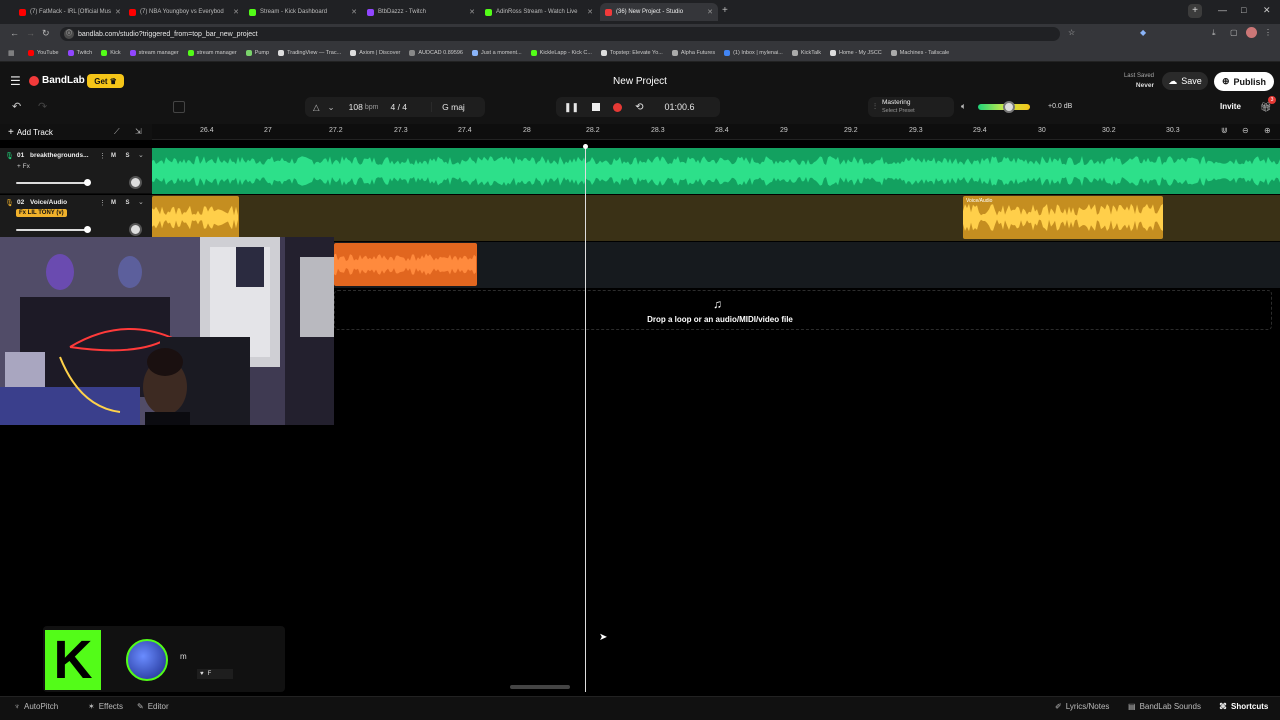  I want to click on bookmark-item: KickTalk, so click(806, 52).